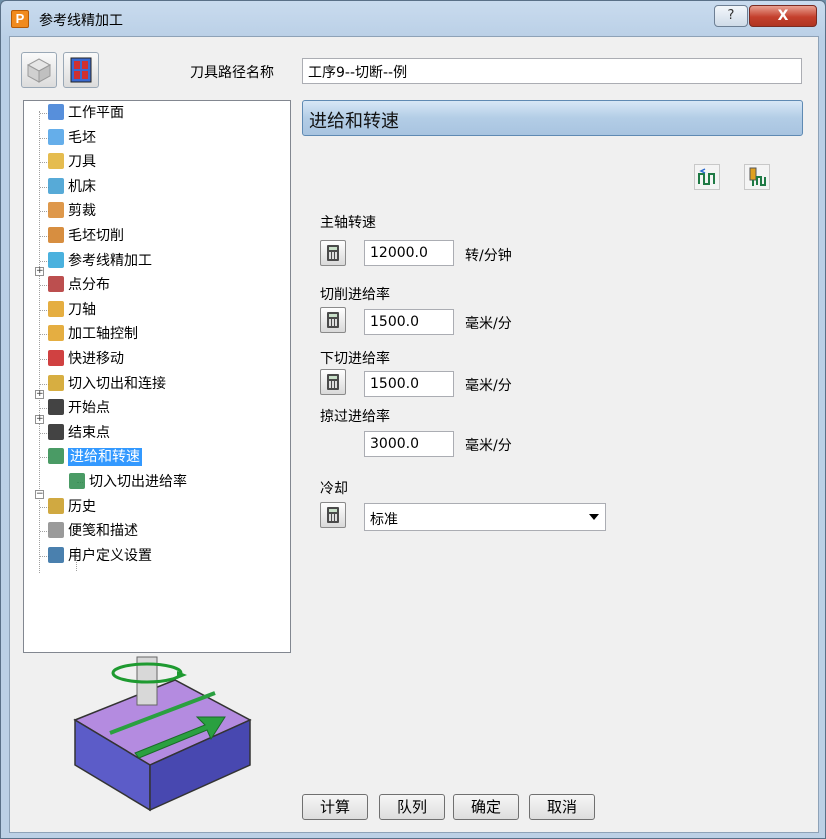  What do you see at coordinates (232, 73) in the screenshot?
I see `toolpath-name-label: 刀具路径名称` at bounding box center [232, 73].